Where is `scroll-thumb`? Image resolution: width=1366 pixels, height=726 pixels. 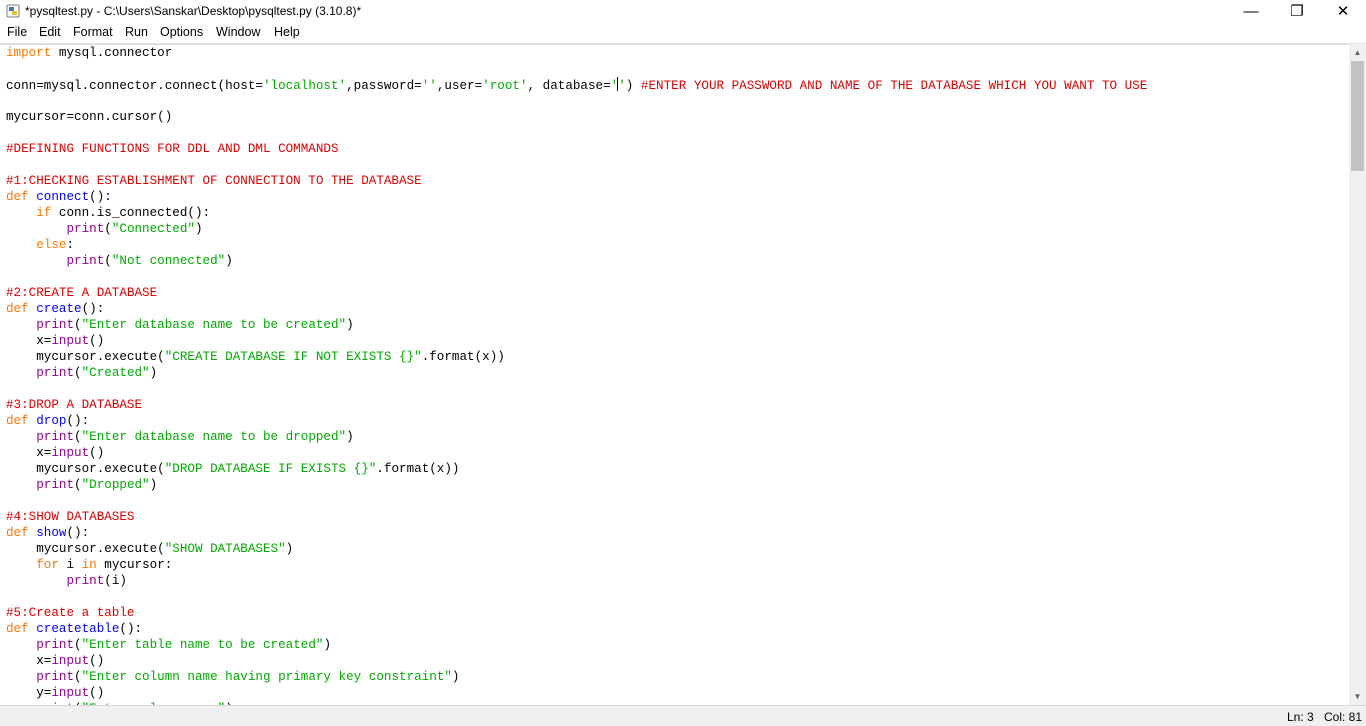 scroll-thumb is located at coordinates (1357, 116).